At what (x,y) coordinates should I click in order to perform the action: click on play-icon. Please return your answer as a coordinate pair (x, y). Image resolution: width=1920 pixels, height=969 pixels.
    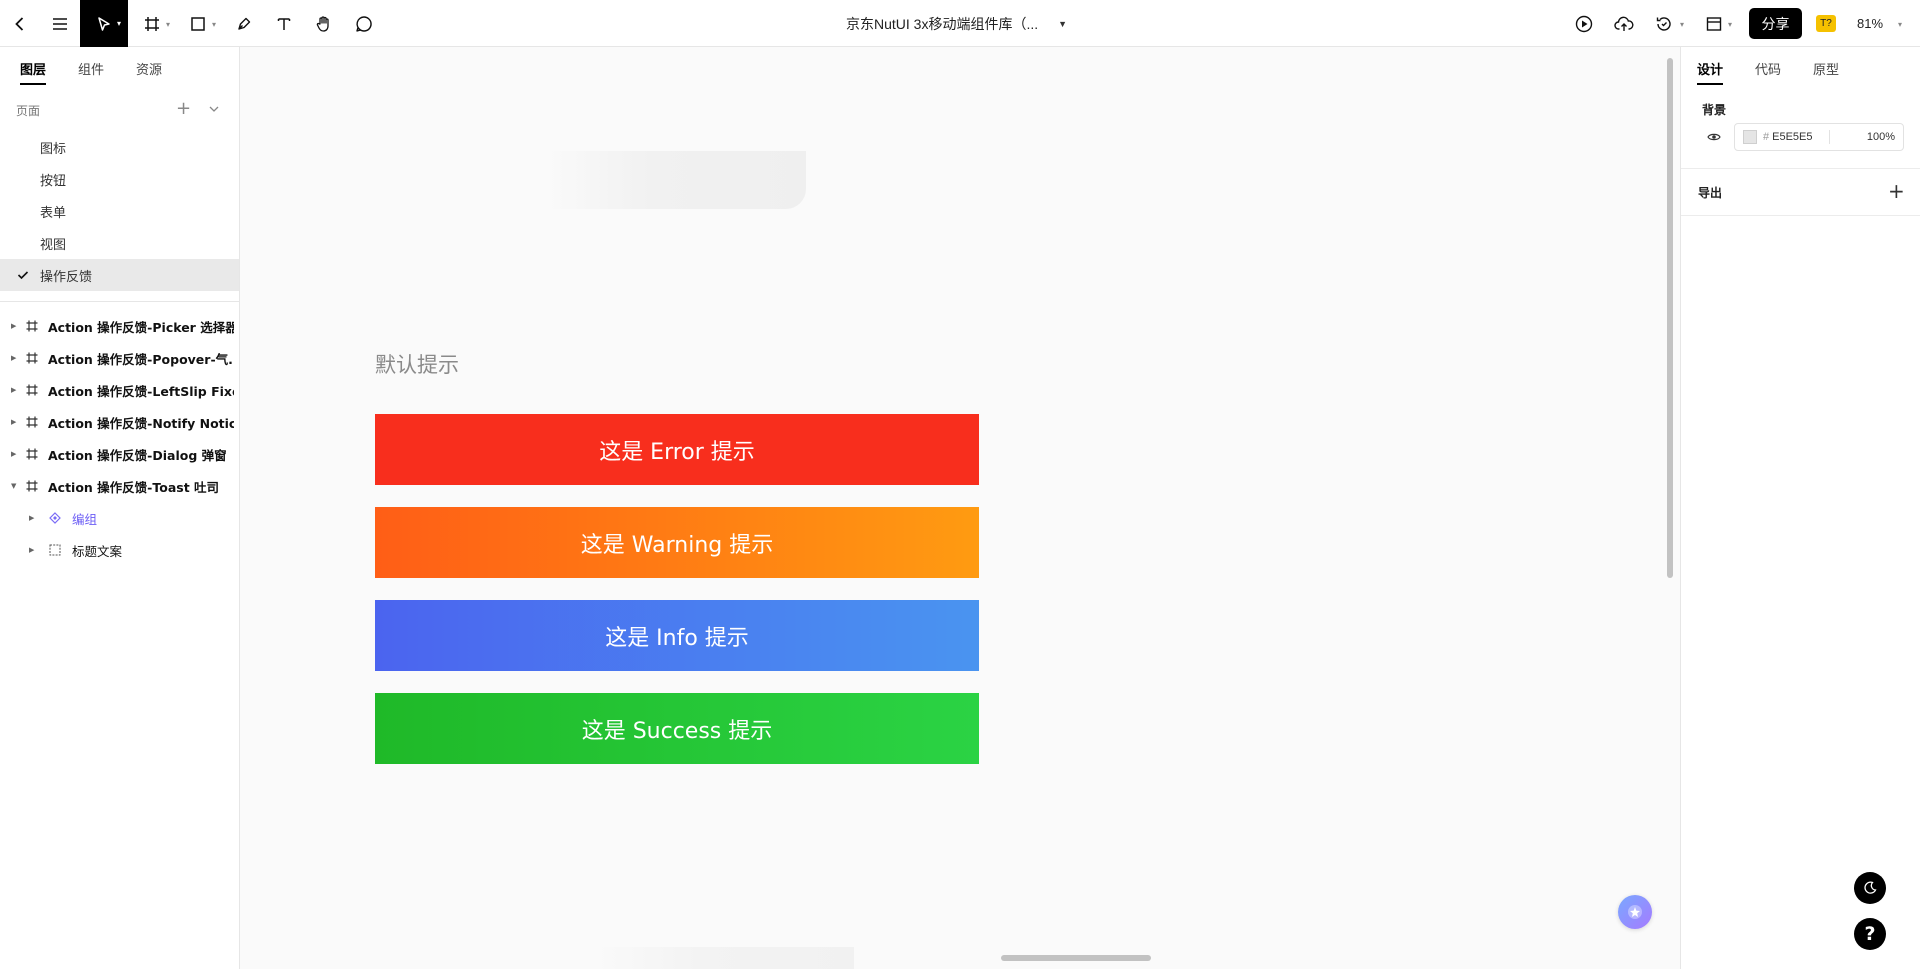
    Looking at the image, I should click on (1584, 23).